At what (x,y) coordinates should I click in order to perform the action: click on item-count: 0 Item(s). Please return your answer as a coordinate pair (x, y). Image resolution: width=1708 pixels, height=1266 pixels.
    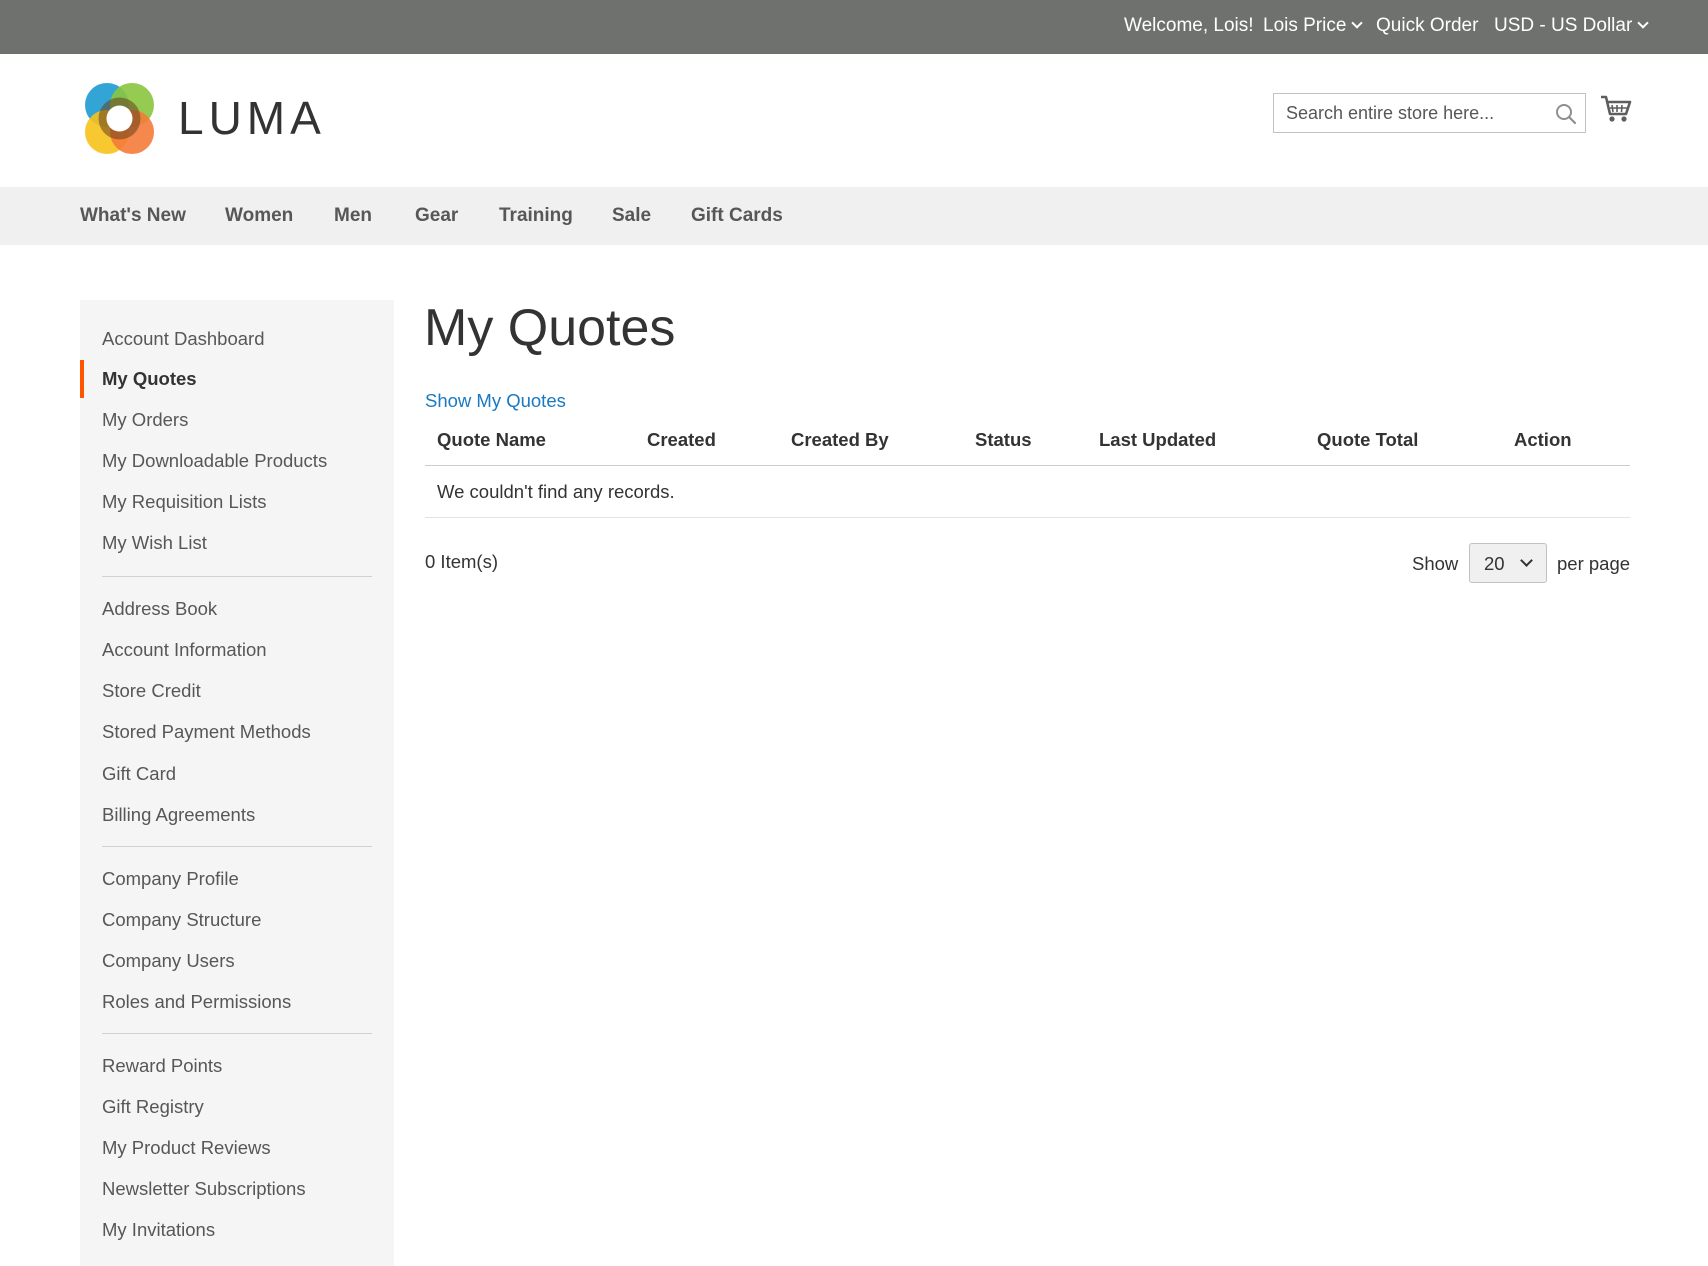
    Looking at the image, I should click on (461, 561).